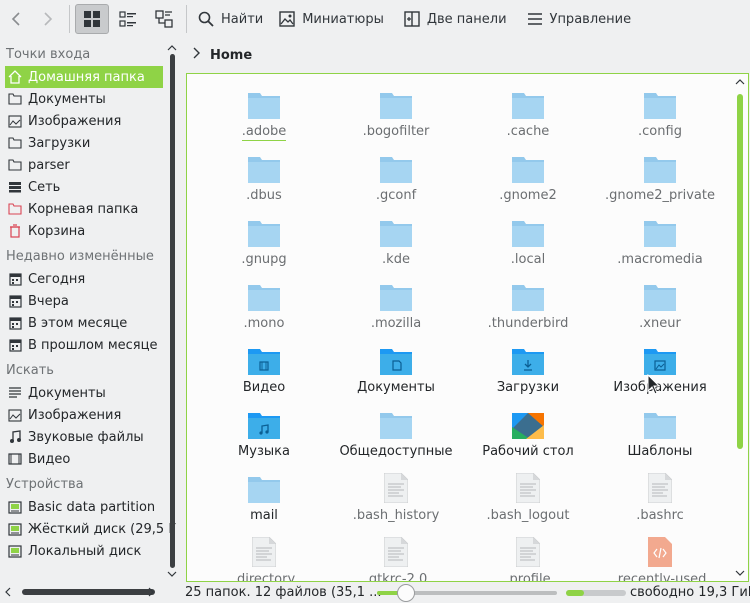  Describe the element at coordinates (264, 373) in the screenshot. I see `file-item: Видео` at that location.